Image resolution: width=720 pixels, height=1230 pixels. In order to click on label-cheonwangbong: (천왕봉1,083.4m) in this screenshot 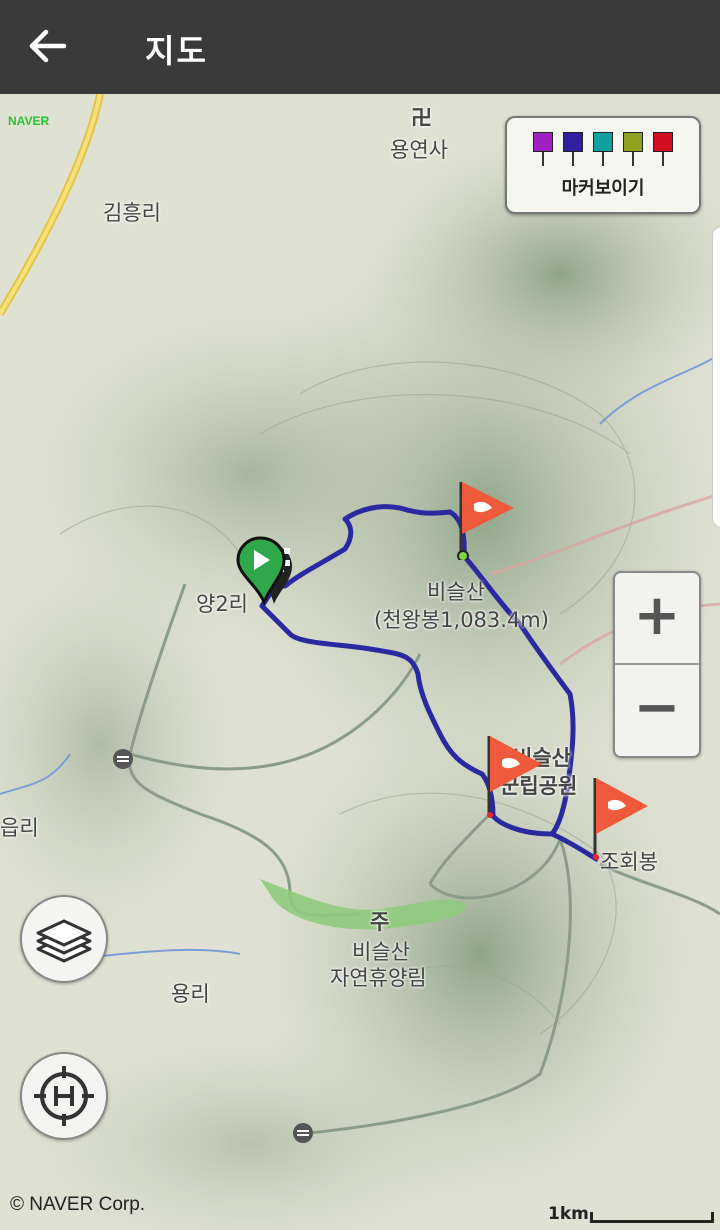, I will do `click(461, 620)`.